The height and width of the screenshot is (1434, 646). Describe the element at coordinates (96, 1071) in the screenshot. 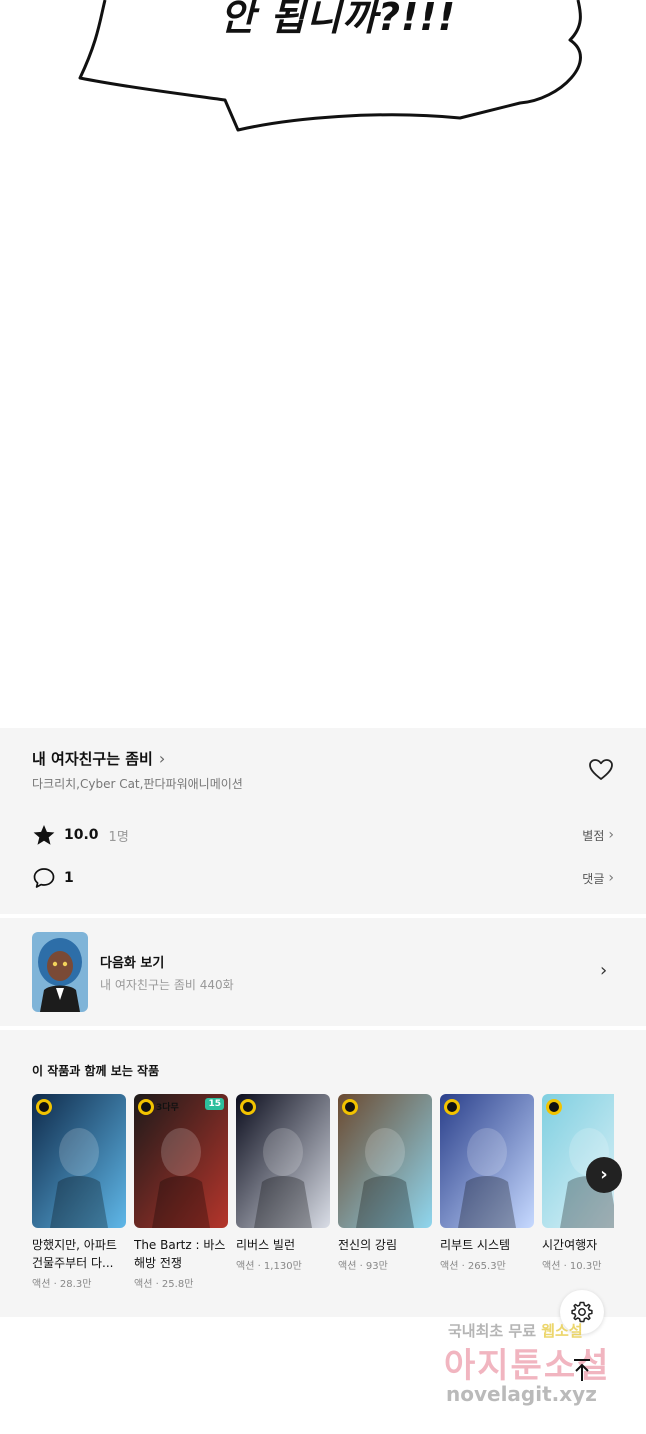

I see `recommendations-heading: 이 작품과 함께 보는 작품` at that location.